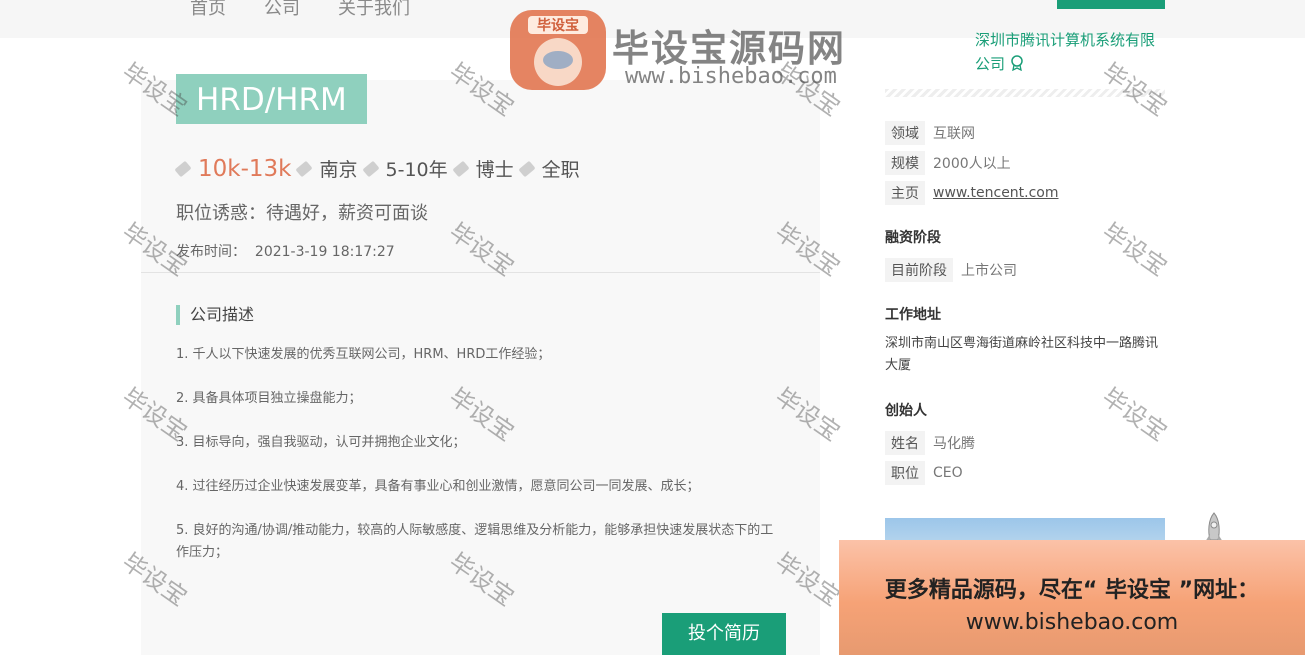 This screenshot has height=655, width=1305. What do you see at coordinates (954, 444) in the screenshot?
I see `founder-name-value: 马化腾` at bounding box center [954, 444].